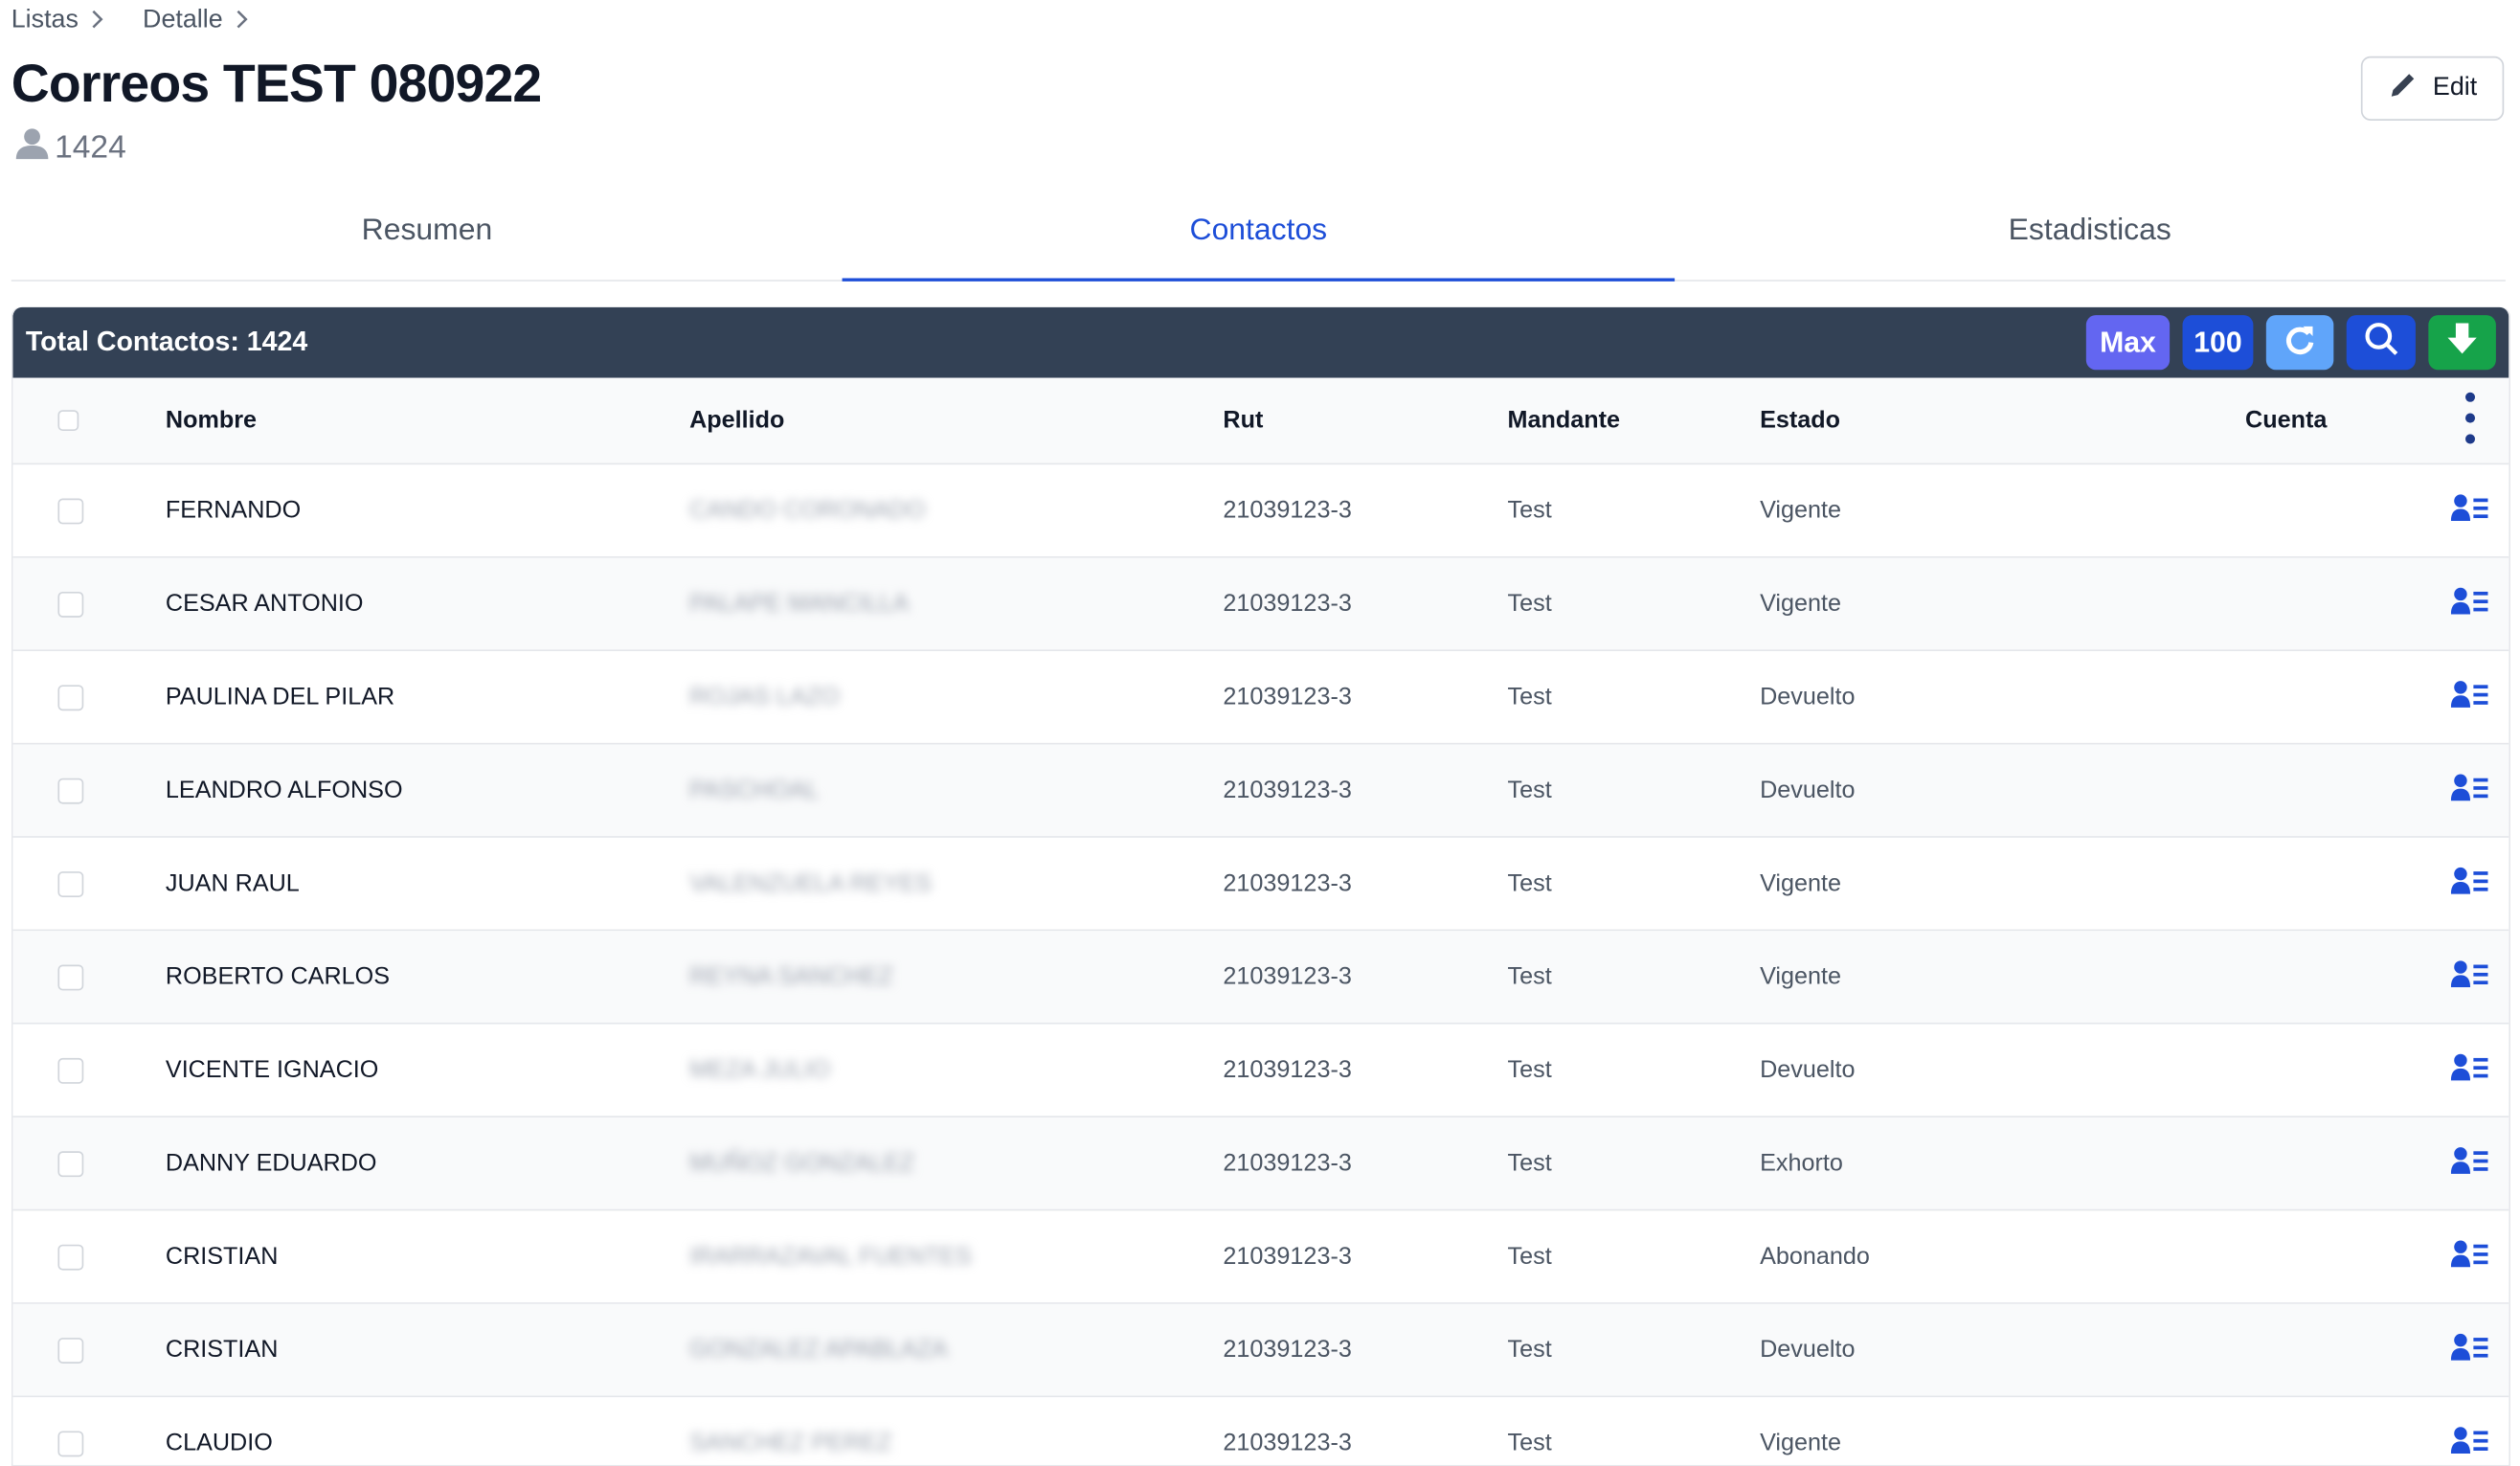 Image resolution: width=2520 pixels, height=1466 pixels. Describe the element at coordinates (1635, 421) in the screenshot. I see `column-header-mandante: Mandante` at that location.